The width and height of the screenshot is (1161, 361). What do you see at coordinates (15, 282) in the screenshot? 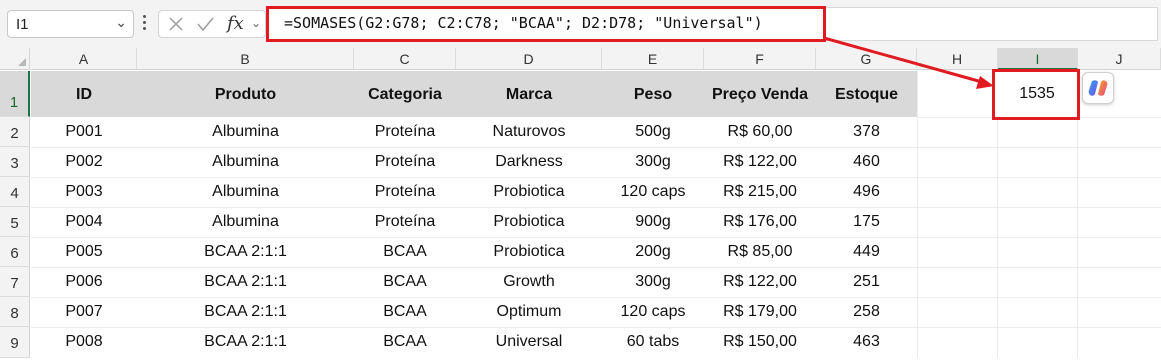
I see `row-header-7: 7` at bounding box center [15, 282].